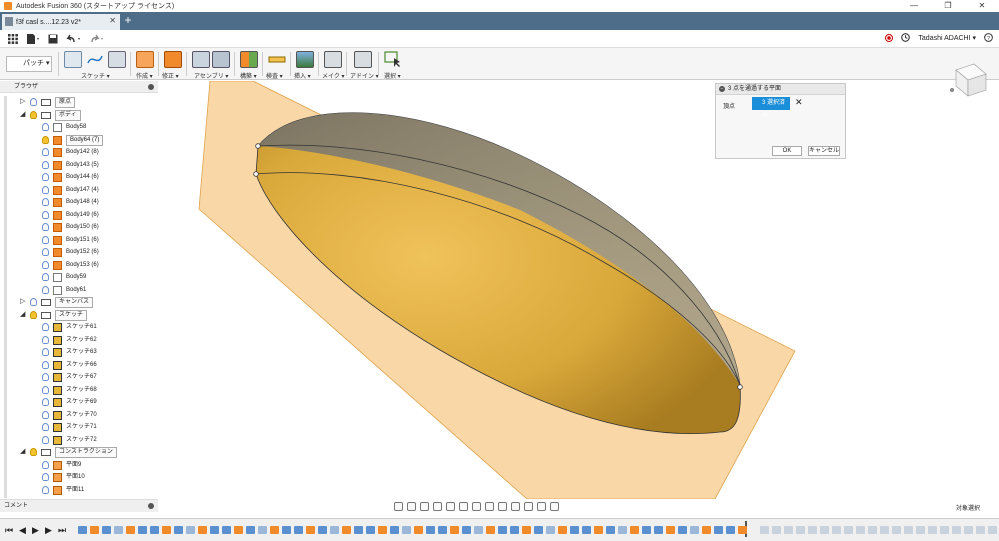 This screenshot has width=999, height=541. What do you see at coordinates (68, 377) in the screenshot?
I see `tree-item-sketch: スケッチ67` at bounding box center [68, 377].